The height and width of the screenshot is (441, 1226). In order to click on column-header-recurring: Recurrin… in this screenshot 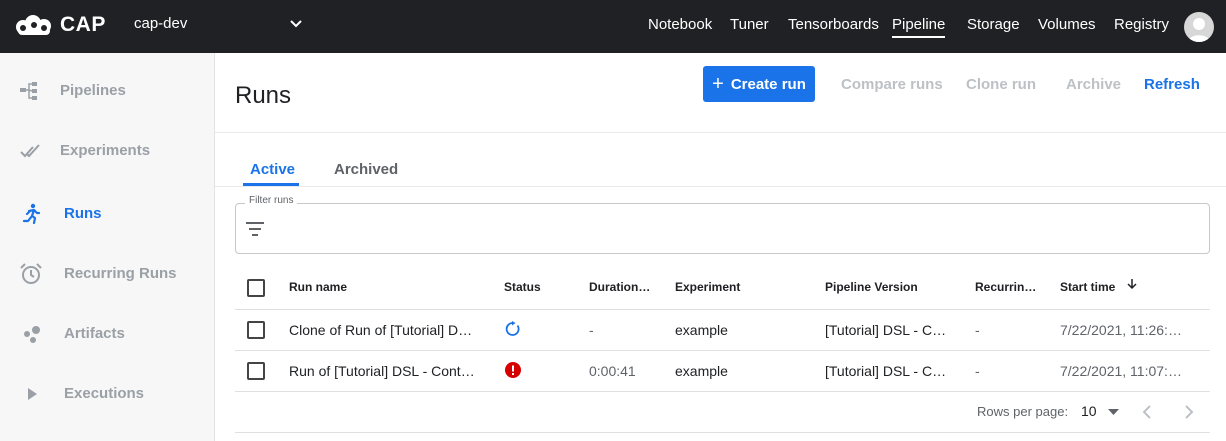, I will do `click(1005, 287)`.